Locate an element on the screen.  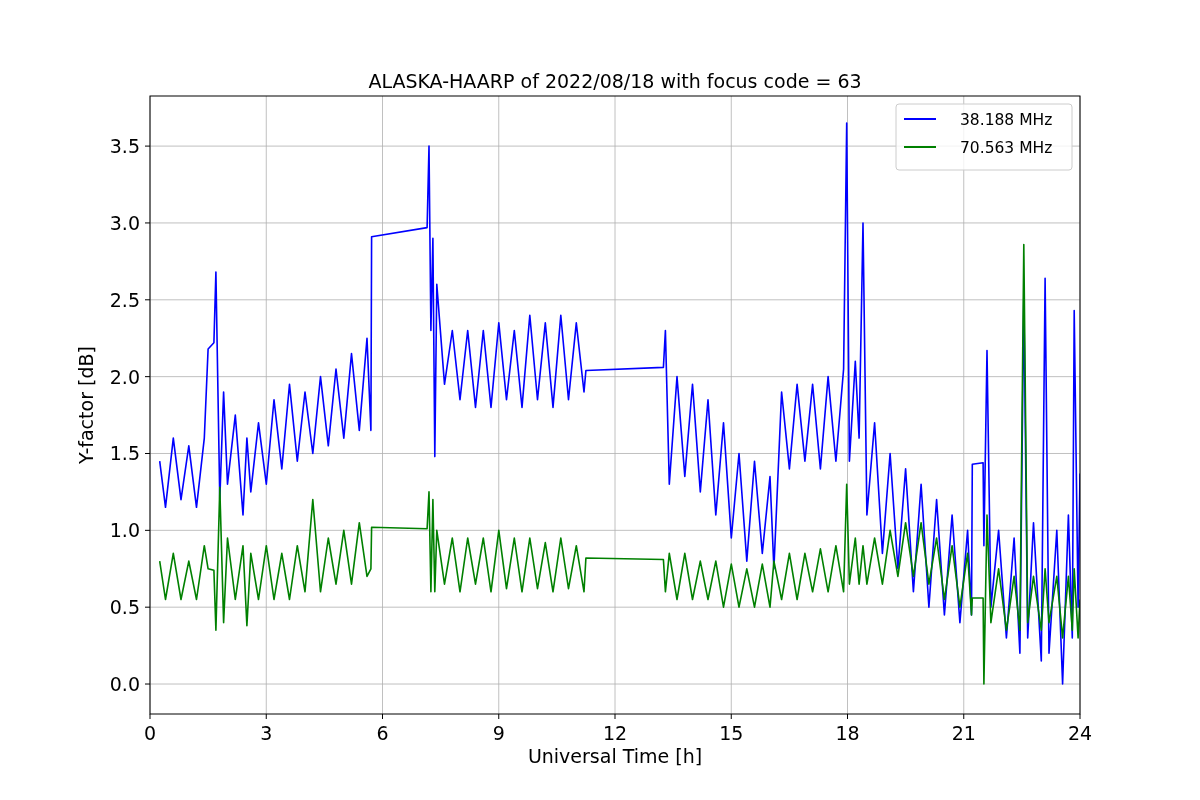
tick-label: 2.0 is located at coordinates (124, 376).